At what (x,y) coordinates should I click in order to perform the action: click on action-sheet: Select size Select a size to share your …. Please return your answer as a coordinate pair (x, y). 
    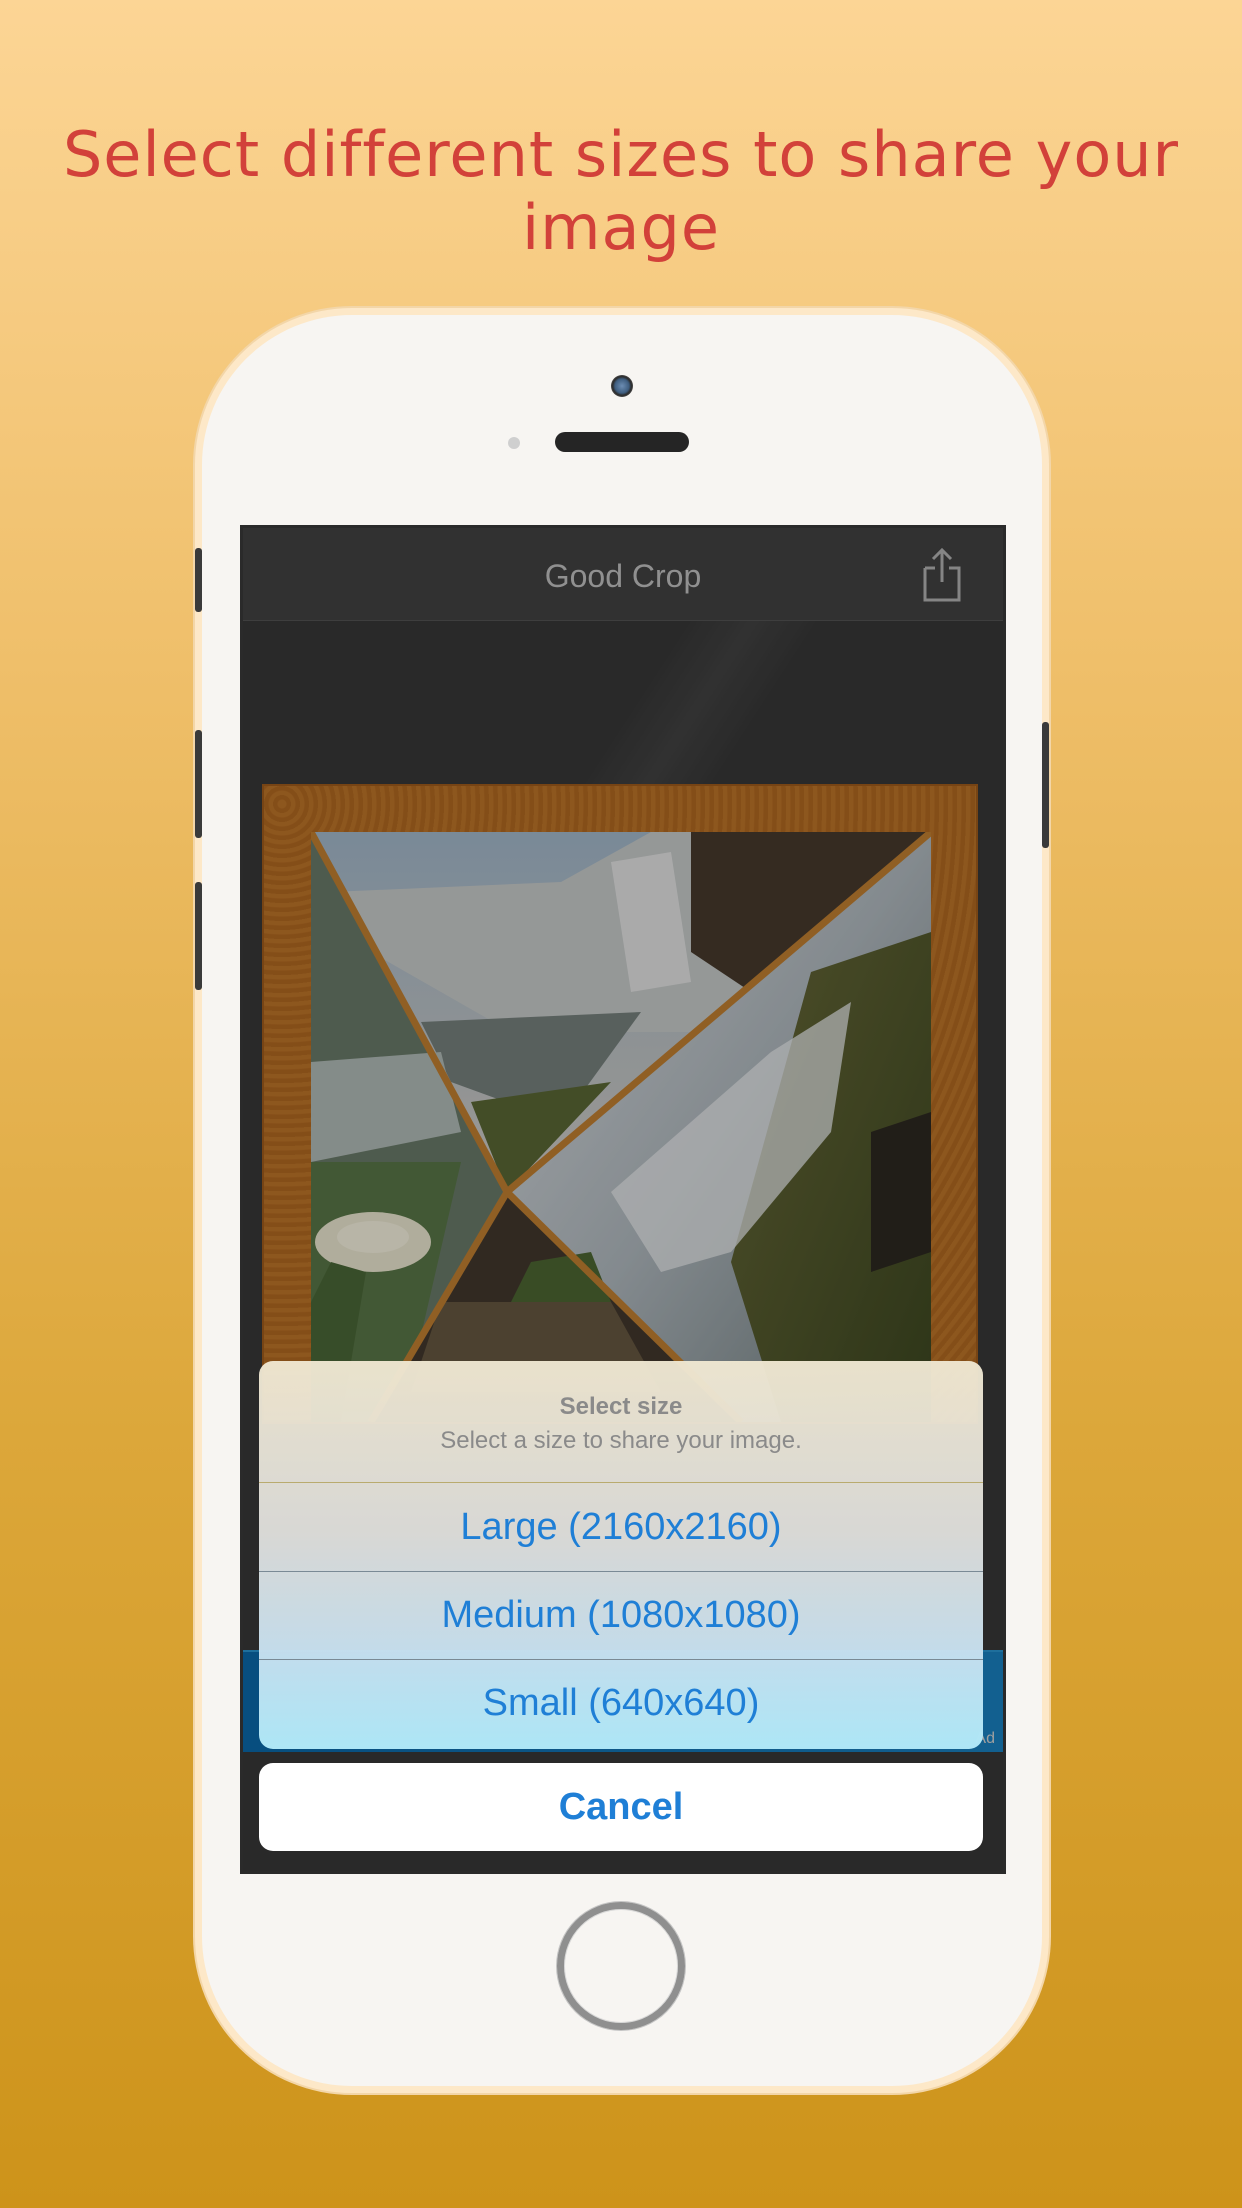
    Looking at the image, I should click on (621, 1555).